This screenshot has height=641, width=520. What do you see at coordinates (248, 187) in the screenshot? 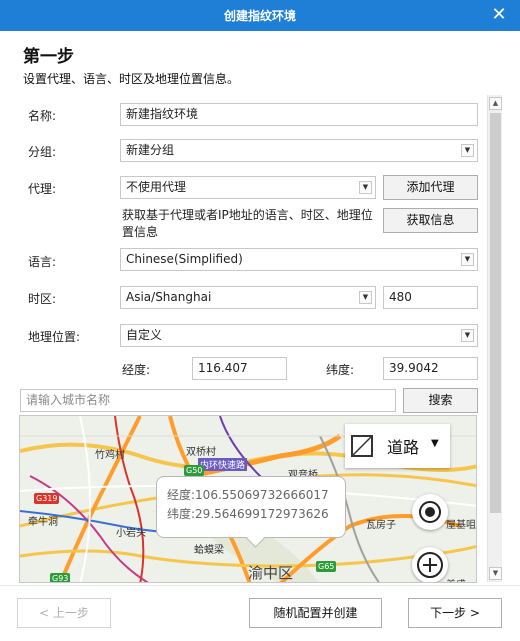
I see `proxy-select: 不使用代理 ▼` at bounding box center [248, 187].